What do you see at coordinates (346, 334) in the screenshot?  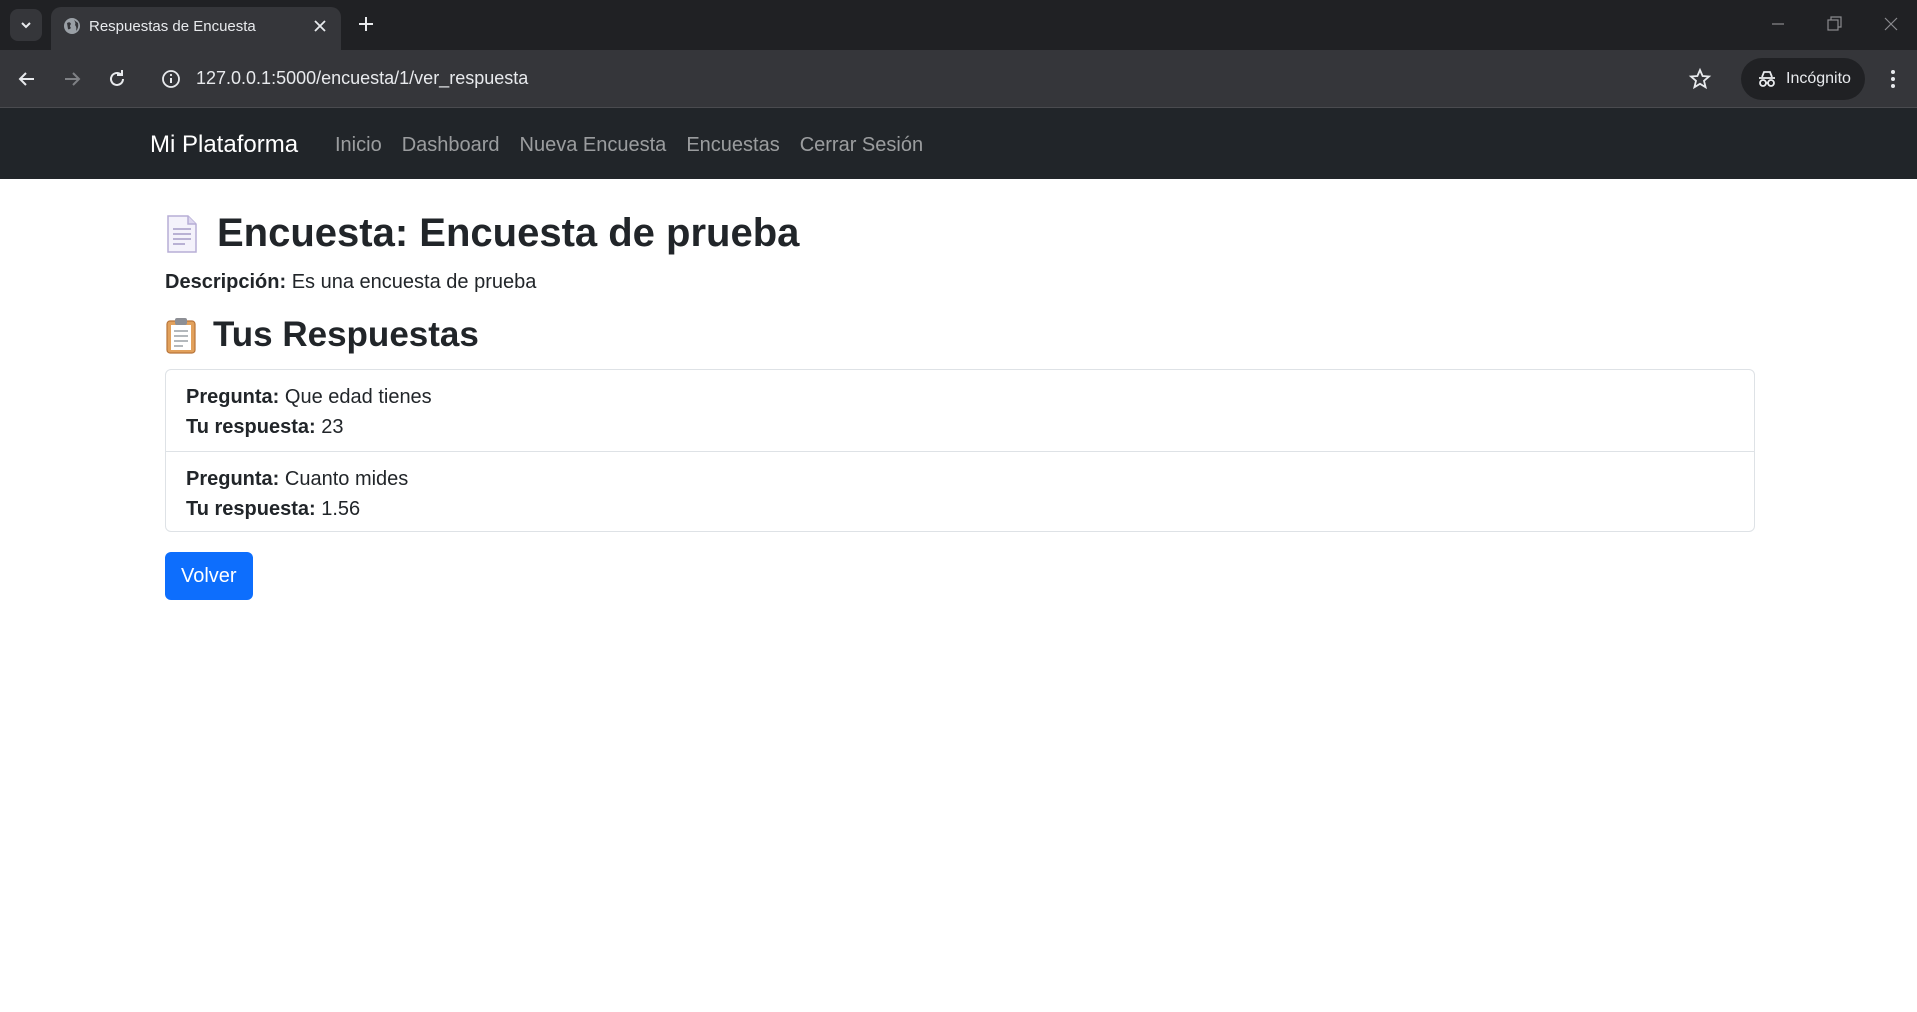 I see `section-title: Tus Respuestas` at bounding box center [346, 334].